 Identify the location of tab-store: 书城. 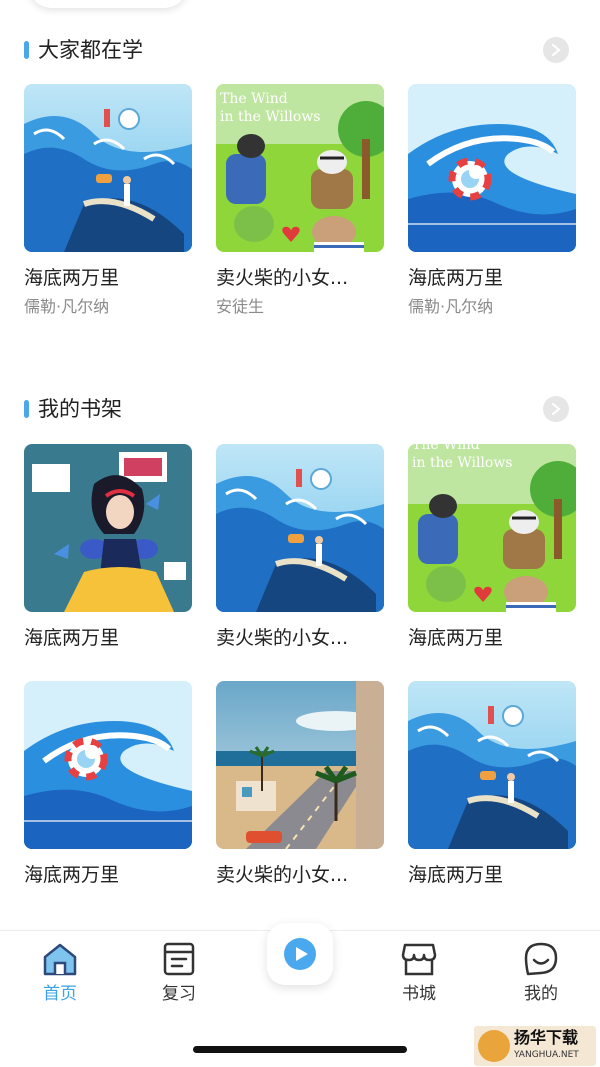
(419, 976).